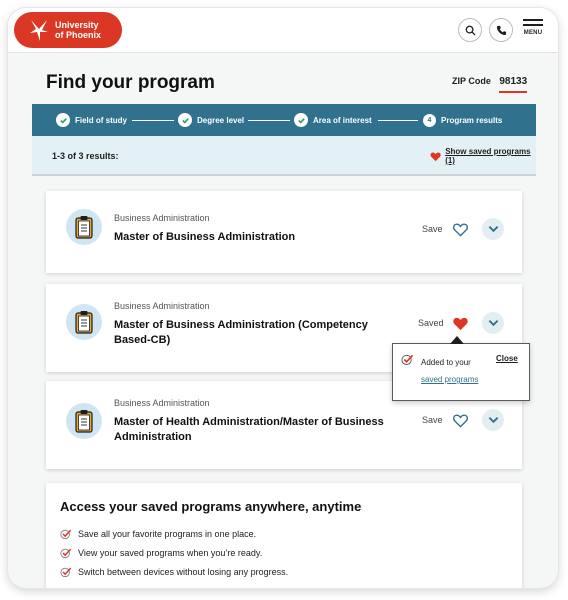 The height and width of the screenshot is (600, 568). I want to click on popup-close-button: Close, so click(507, 358).